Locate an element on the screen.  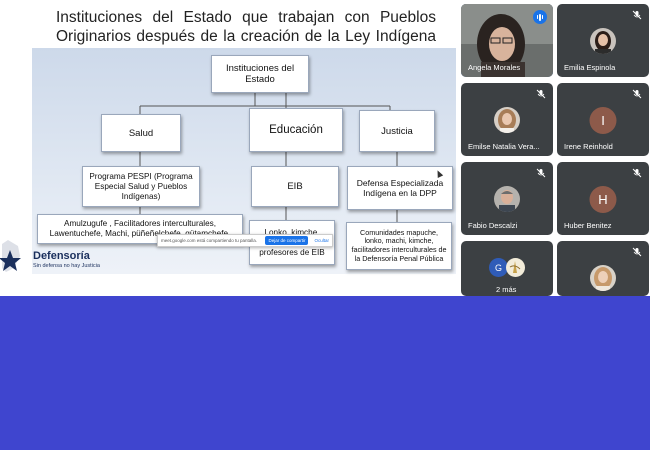
stop-sharing-button: Dejar de compartir is located at coordinates (287, 240).